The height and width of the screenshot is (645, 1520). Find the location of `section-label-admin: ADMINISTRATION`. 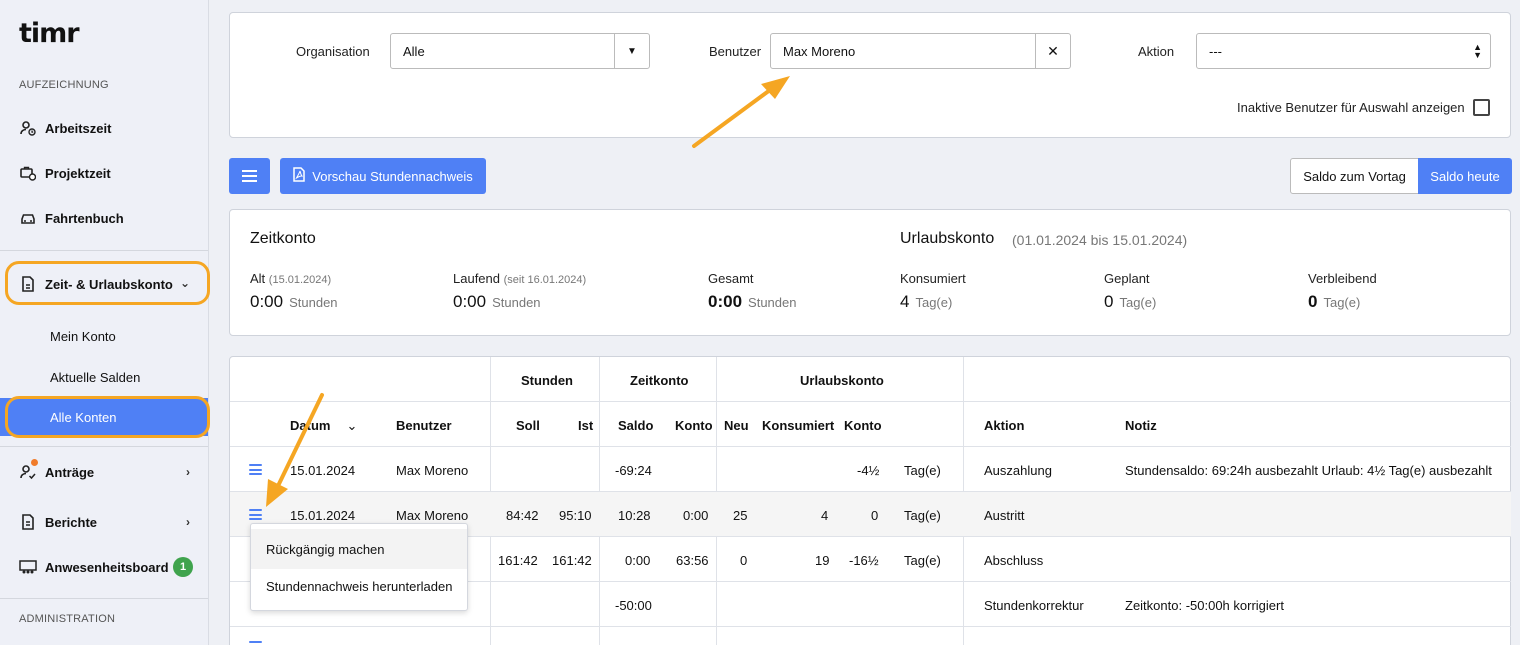

section-label-admin: ADMINISTRATION is located at coordinates (67, 619).